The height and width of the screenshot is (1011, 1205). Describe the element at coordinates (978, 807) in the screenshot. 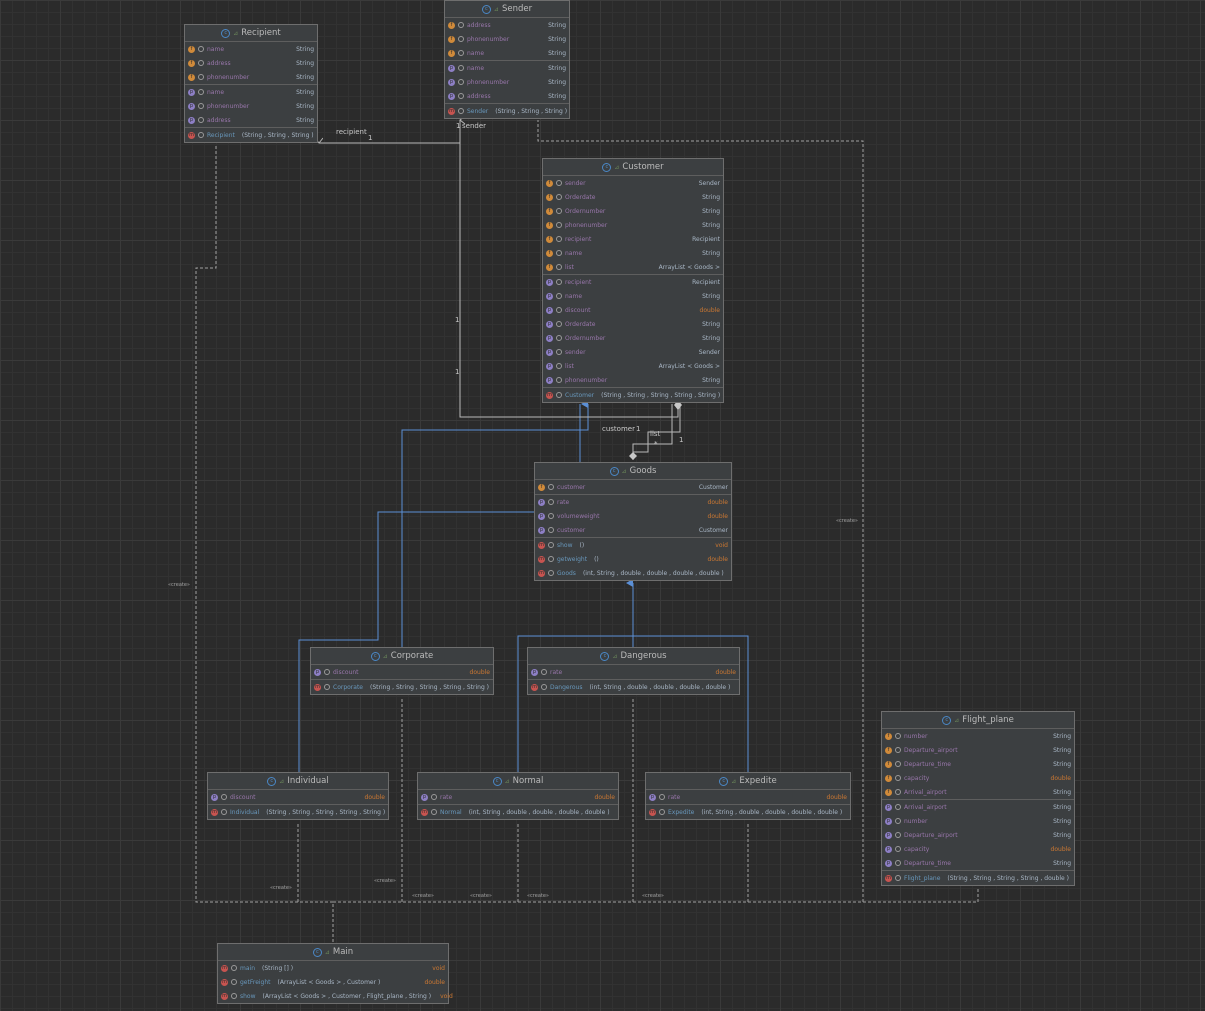

I see `member-row: p Arrival_airport String` at that location.